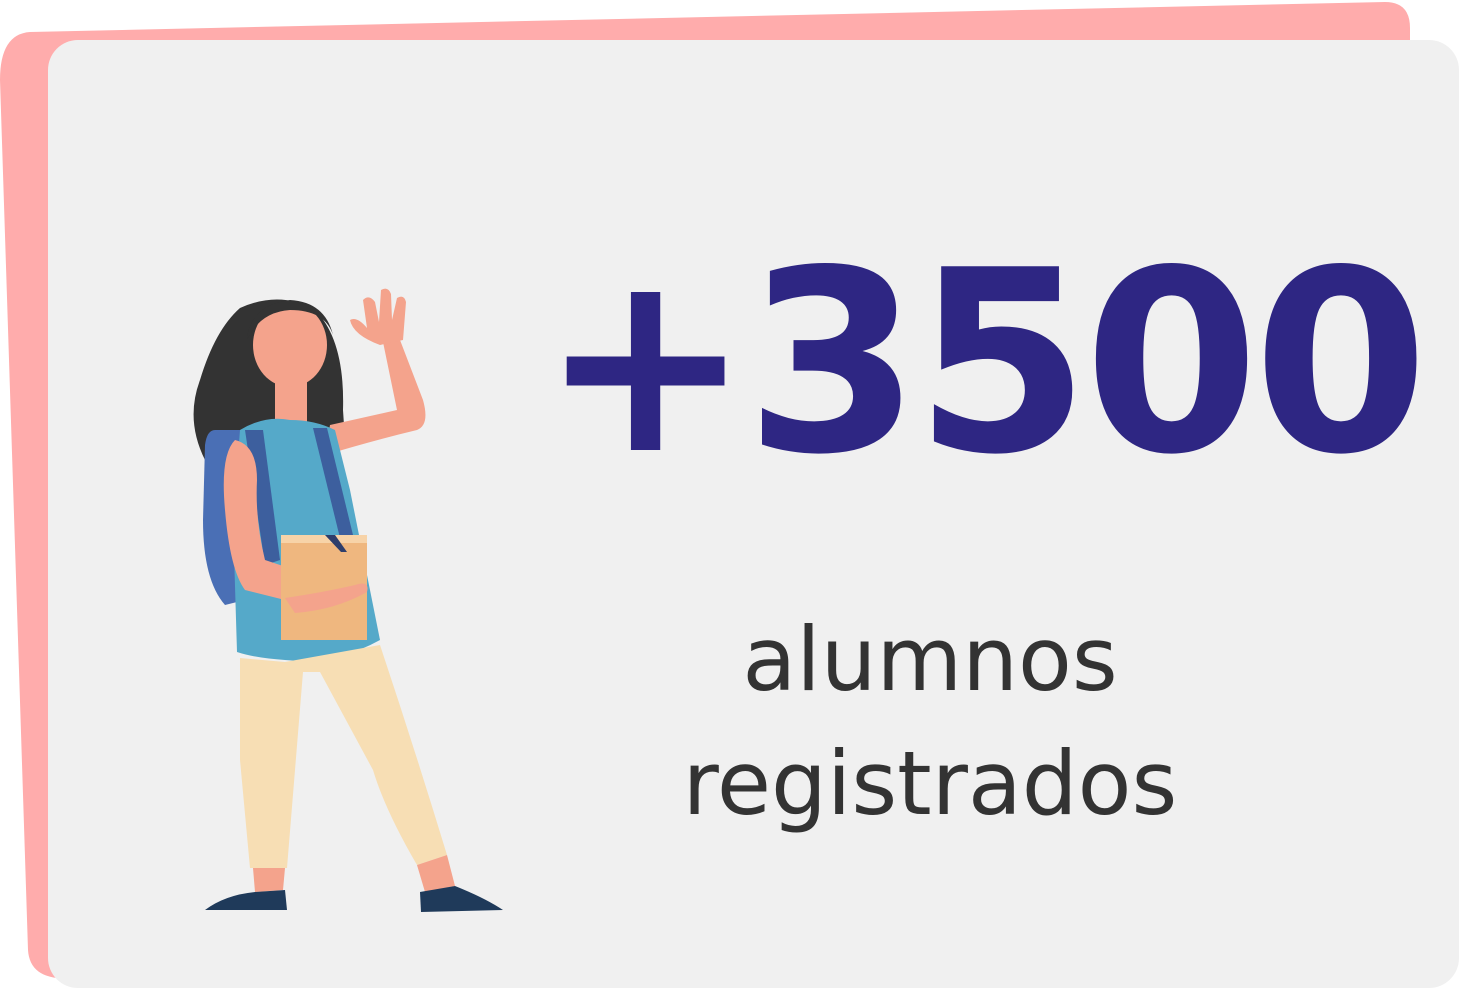 Image resolution: width=1461 pixels, height=991 pixels. What do you see at coordinates (348, 600) in the screenshot?
I see `student-waving-illustration` at bounding box center [348, 600].